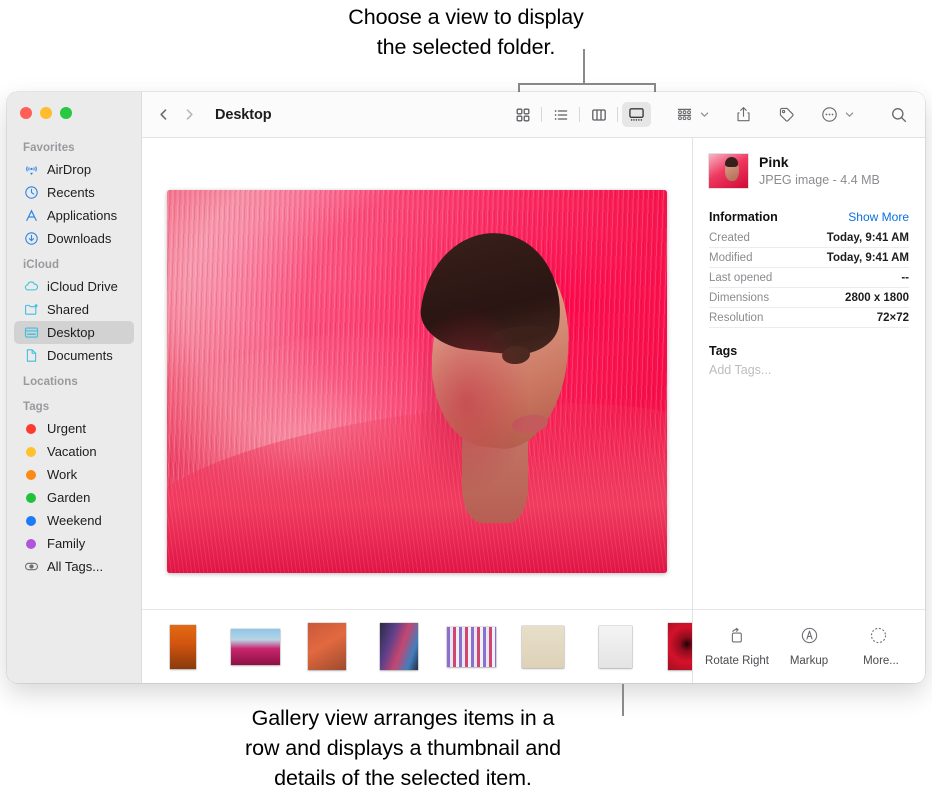 This screenshot has height=812, width=932. I want to click on sidebar-item-family: Family, so click(74, 543).